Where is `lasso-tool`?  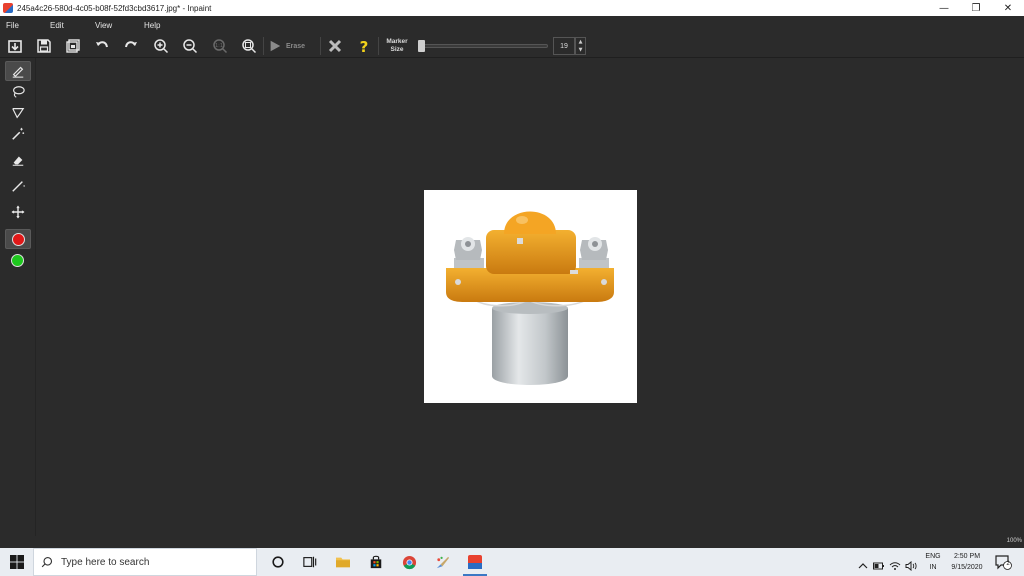 lasso-tool is located at coordinates (18, 92).